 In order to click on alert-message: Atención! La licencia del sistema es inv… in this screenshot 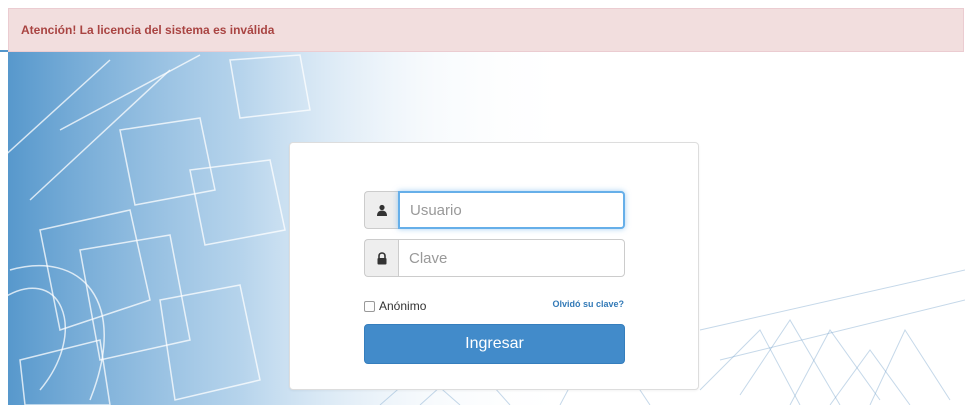, I will do `click(148, 30)`.